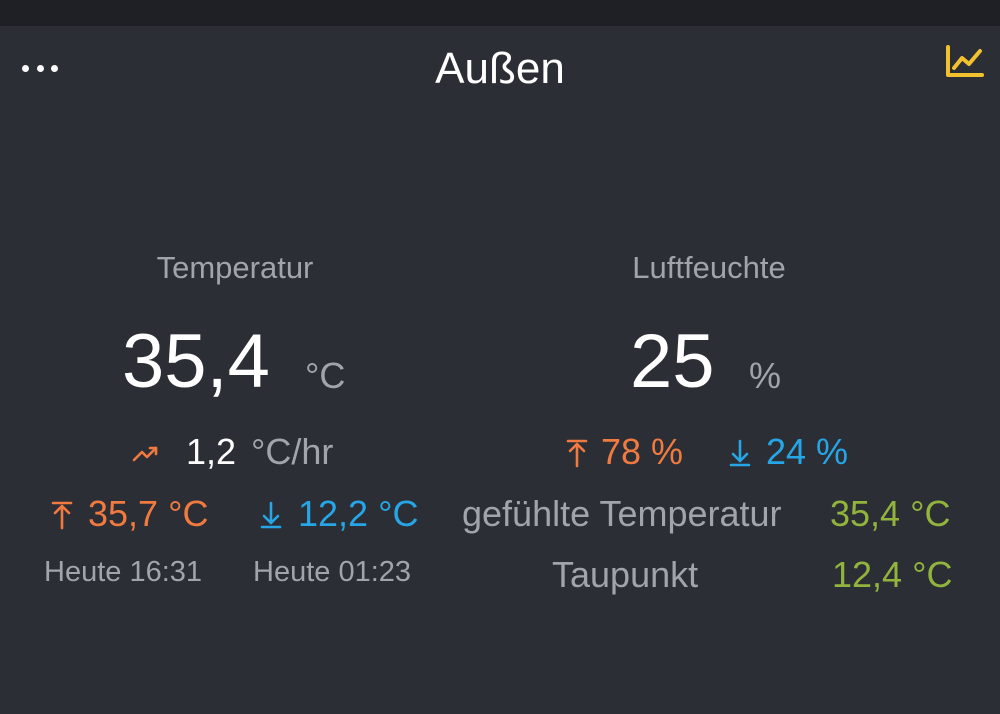 The width and height of the screenshot is (1000, 714). I want to click on temperature-min-time: Heute 01:23, so click(332, 572).